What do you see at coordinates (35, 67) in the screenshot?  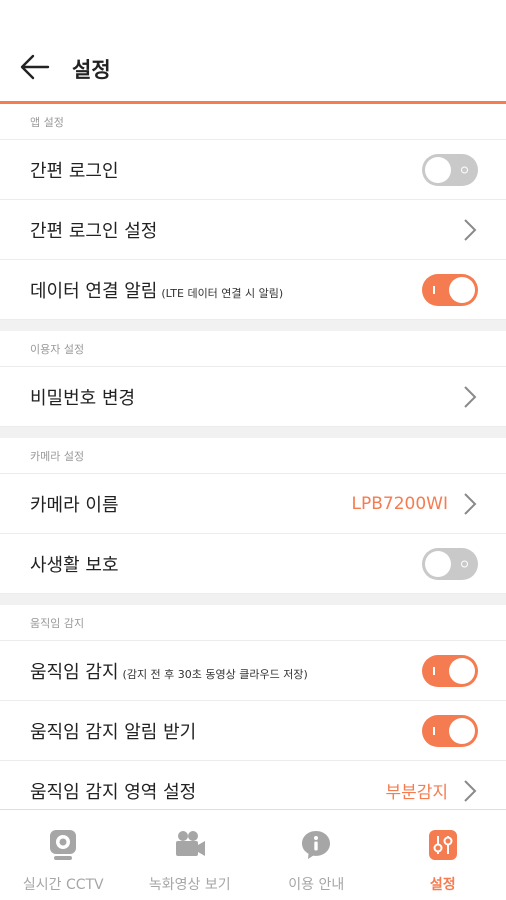 I see `back-arrow-icon` at bounding box center [35, 67].